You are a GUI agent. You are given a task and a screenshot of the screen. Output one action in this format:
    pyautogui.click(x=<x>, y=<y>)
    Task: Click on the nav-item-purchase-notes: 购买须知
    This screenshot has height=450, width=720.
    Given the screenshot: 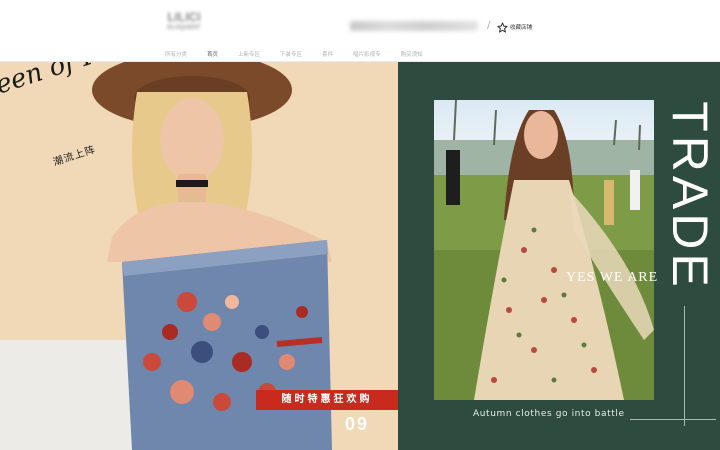 What is the action you would take?
    pyautogui.click(x=412, y=54)
    